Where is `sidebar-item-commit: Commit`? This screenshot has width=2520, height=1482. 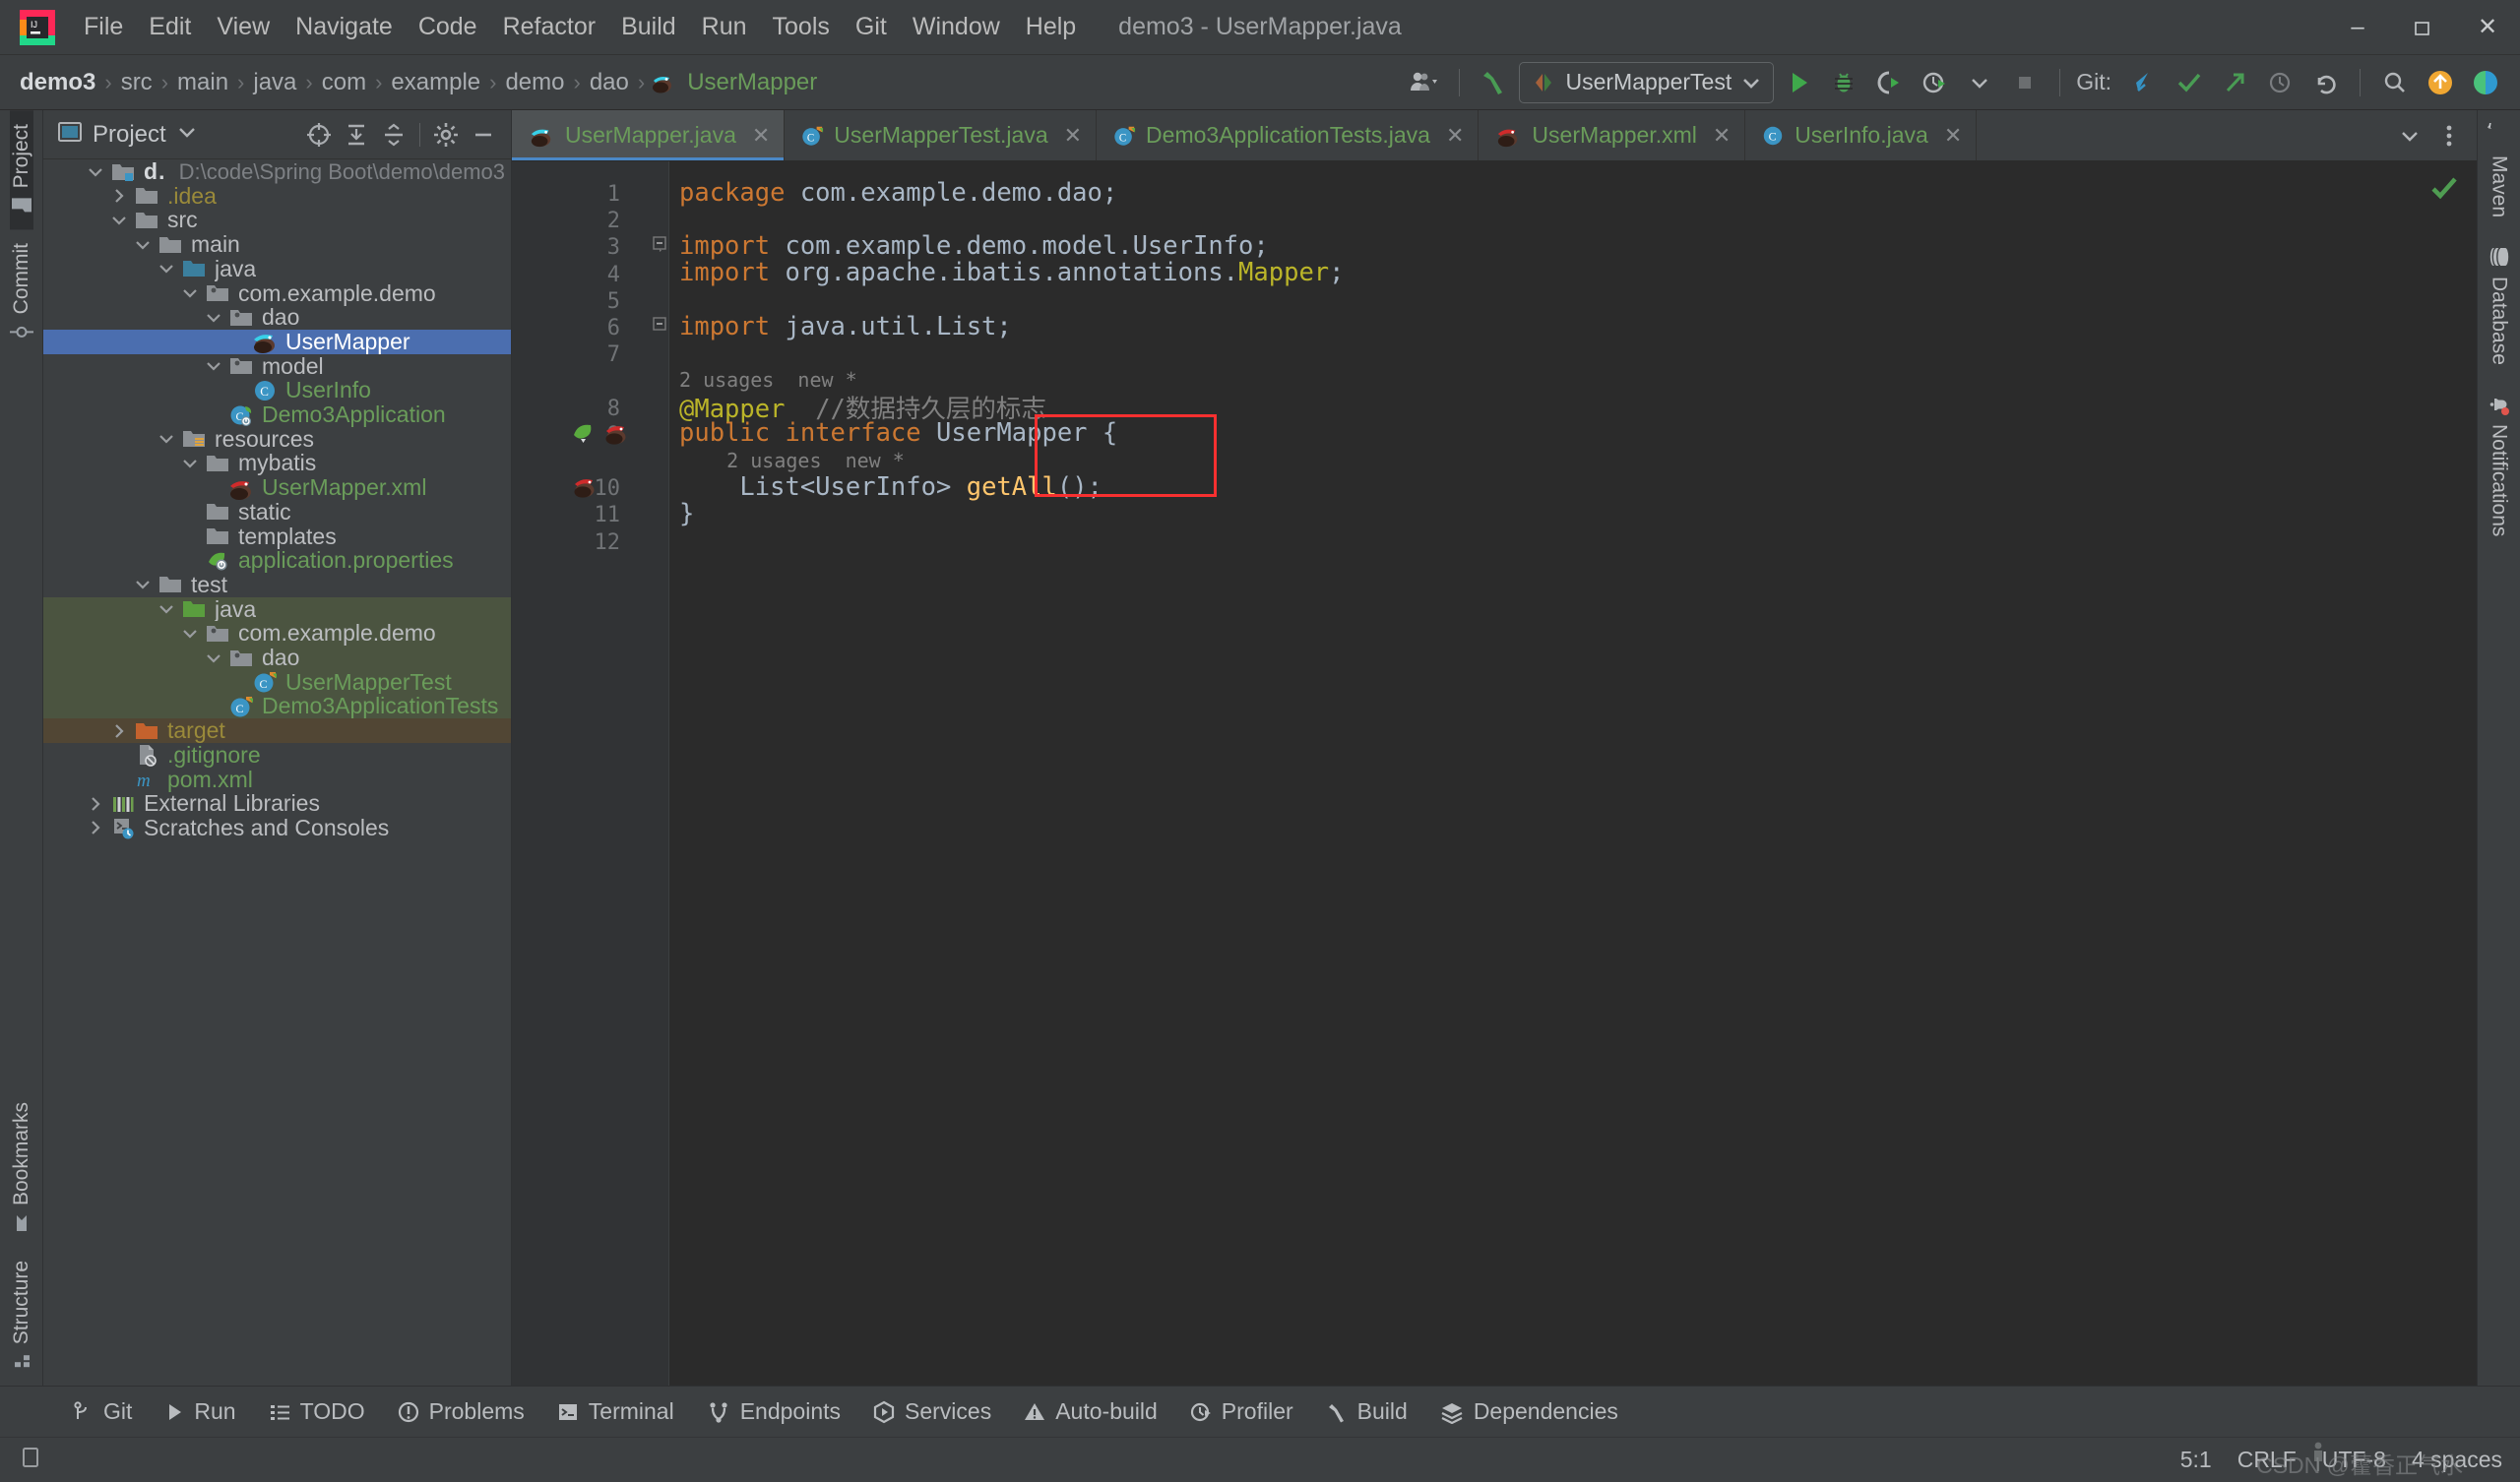
sidebar-item-commit: Commit is located at coordinates (21, 292).